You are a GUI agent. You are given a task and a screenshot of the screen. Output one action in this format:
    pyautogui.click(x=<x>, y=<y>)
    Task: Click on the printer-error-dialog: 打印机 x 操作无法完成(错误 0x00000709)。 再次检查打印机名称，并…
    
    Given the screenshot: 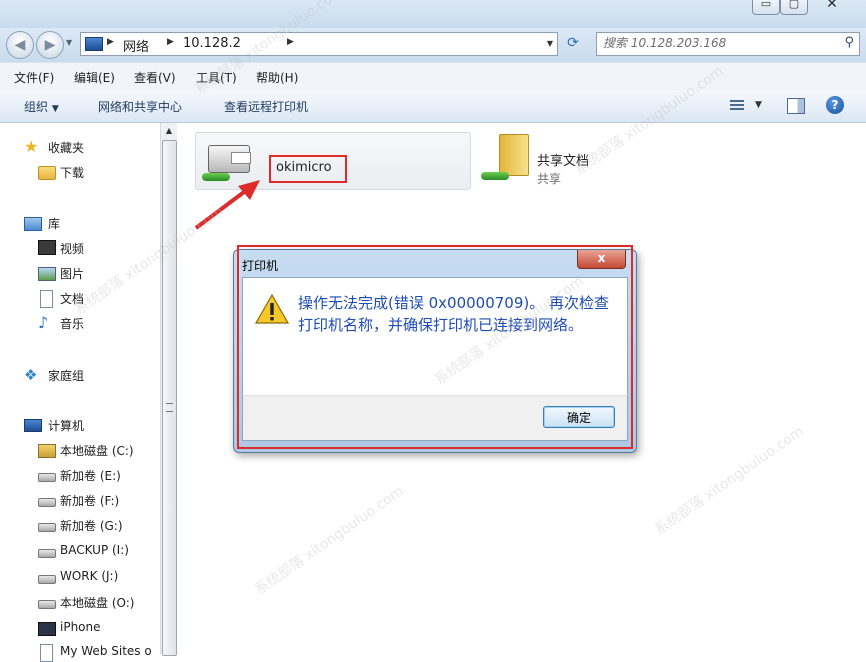 What is the action you would take?
    pyautogui.click(x=435, y=351)
    